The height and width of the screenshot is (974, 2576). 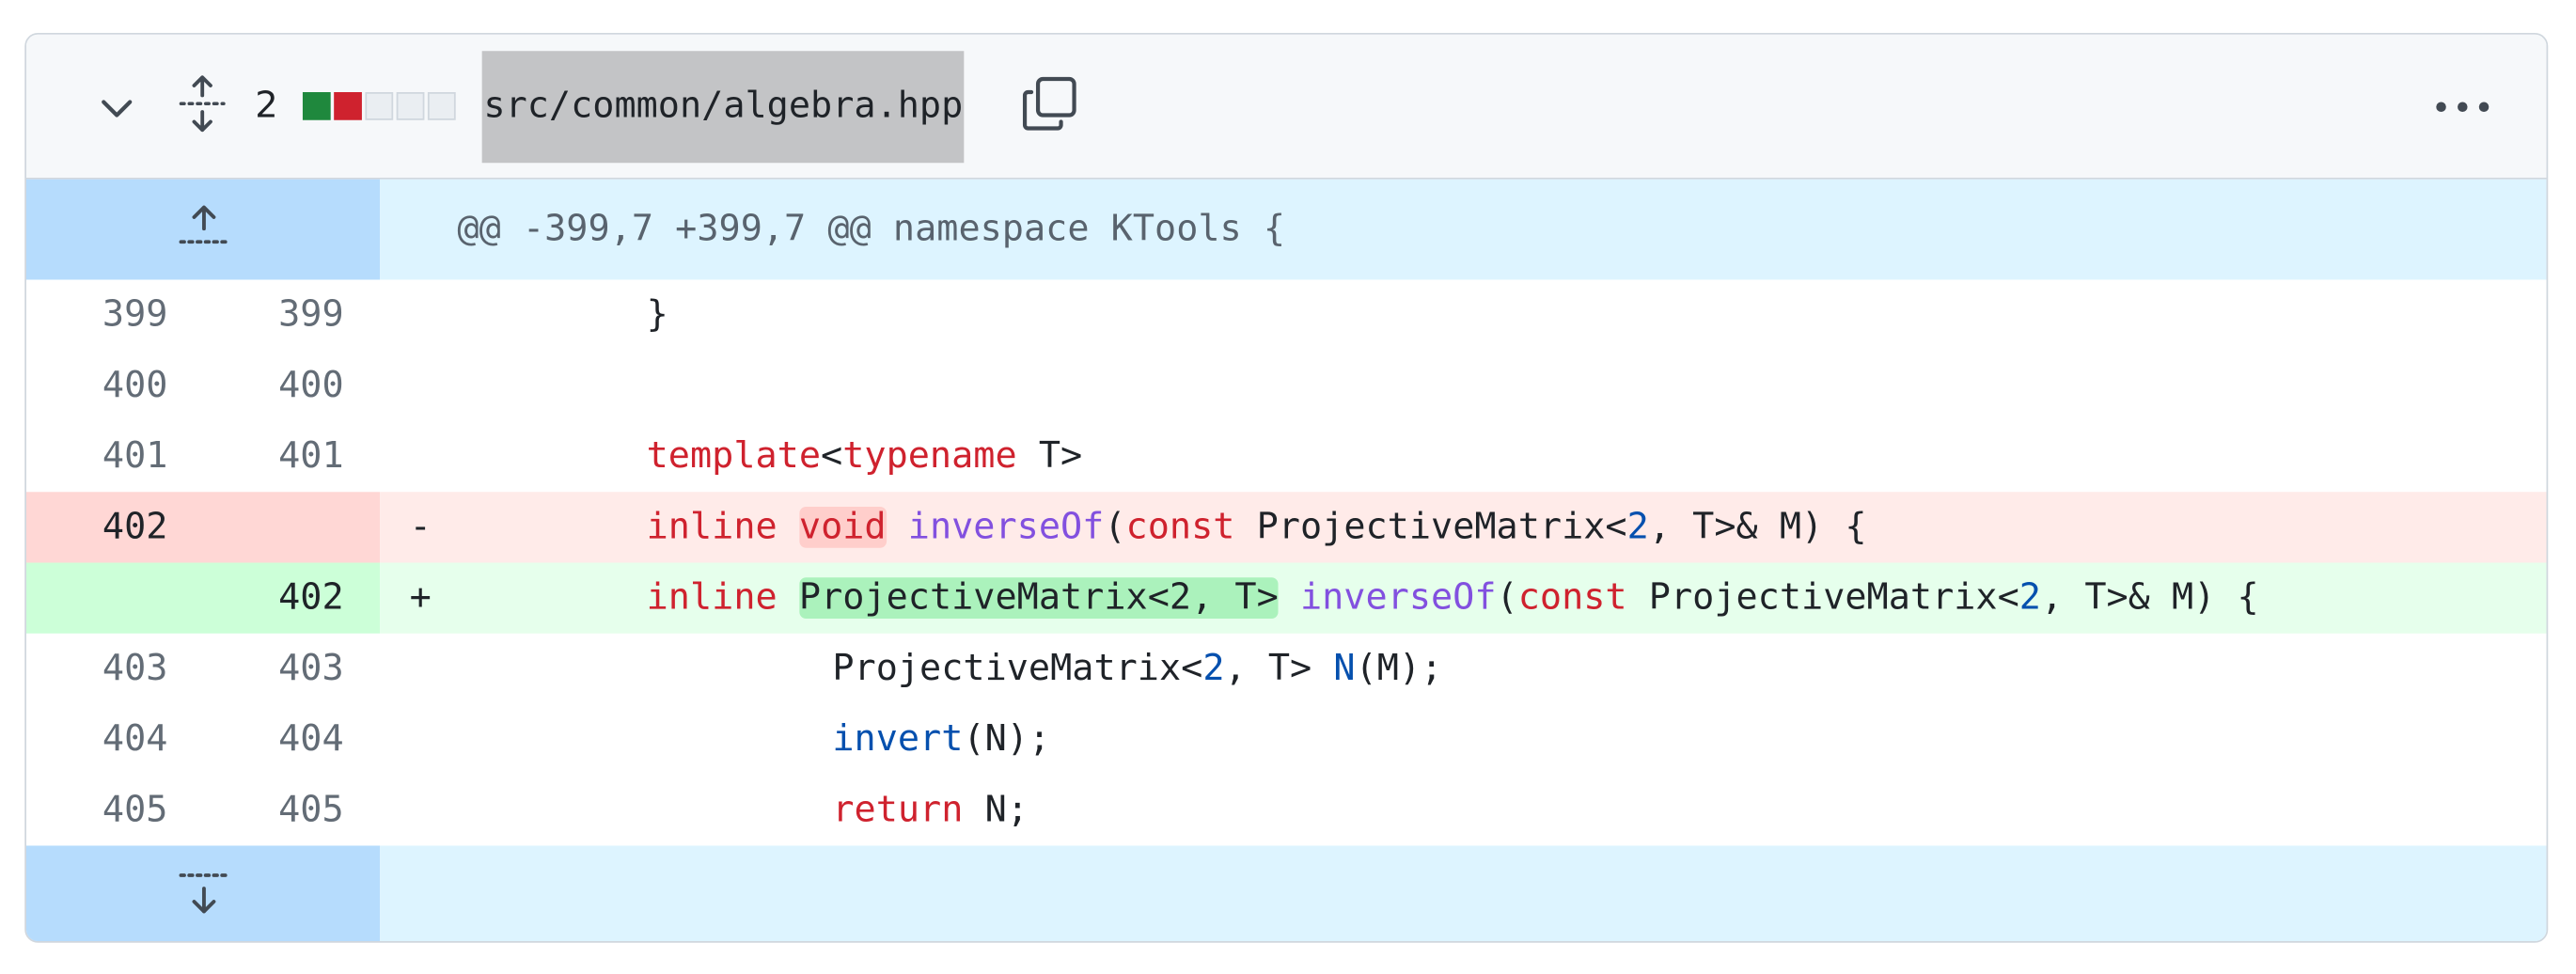 I want to click on expand-down-gutter, so click(x=203, y=893).